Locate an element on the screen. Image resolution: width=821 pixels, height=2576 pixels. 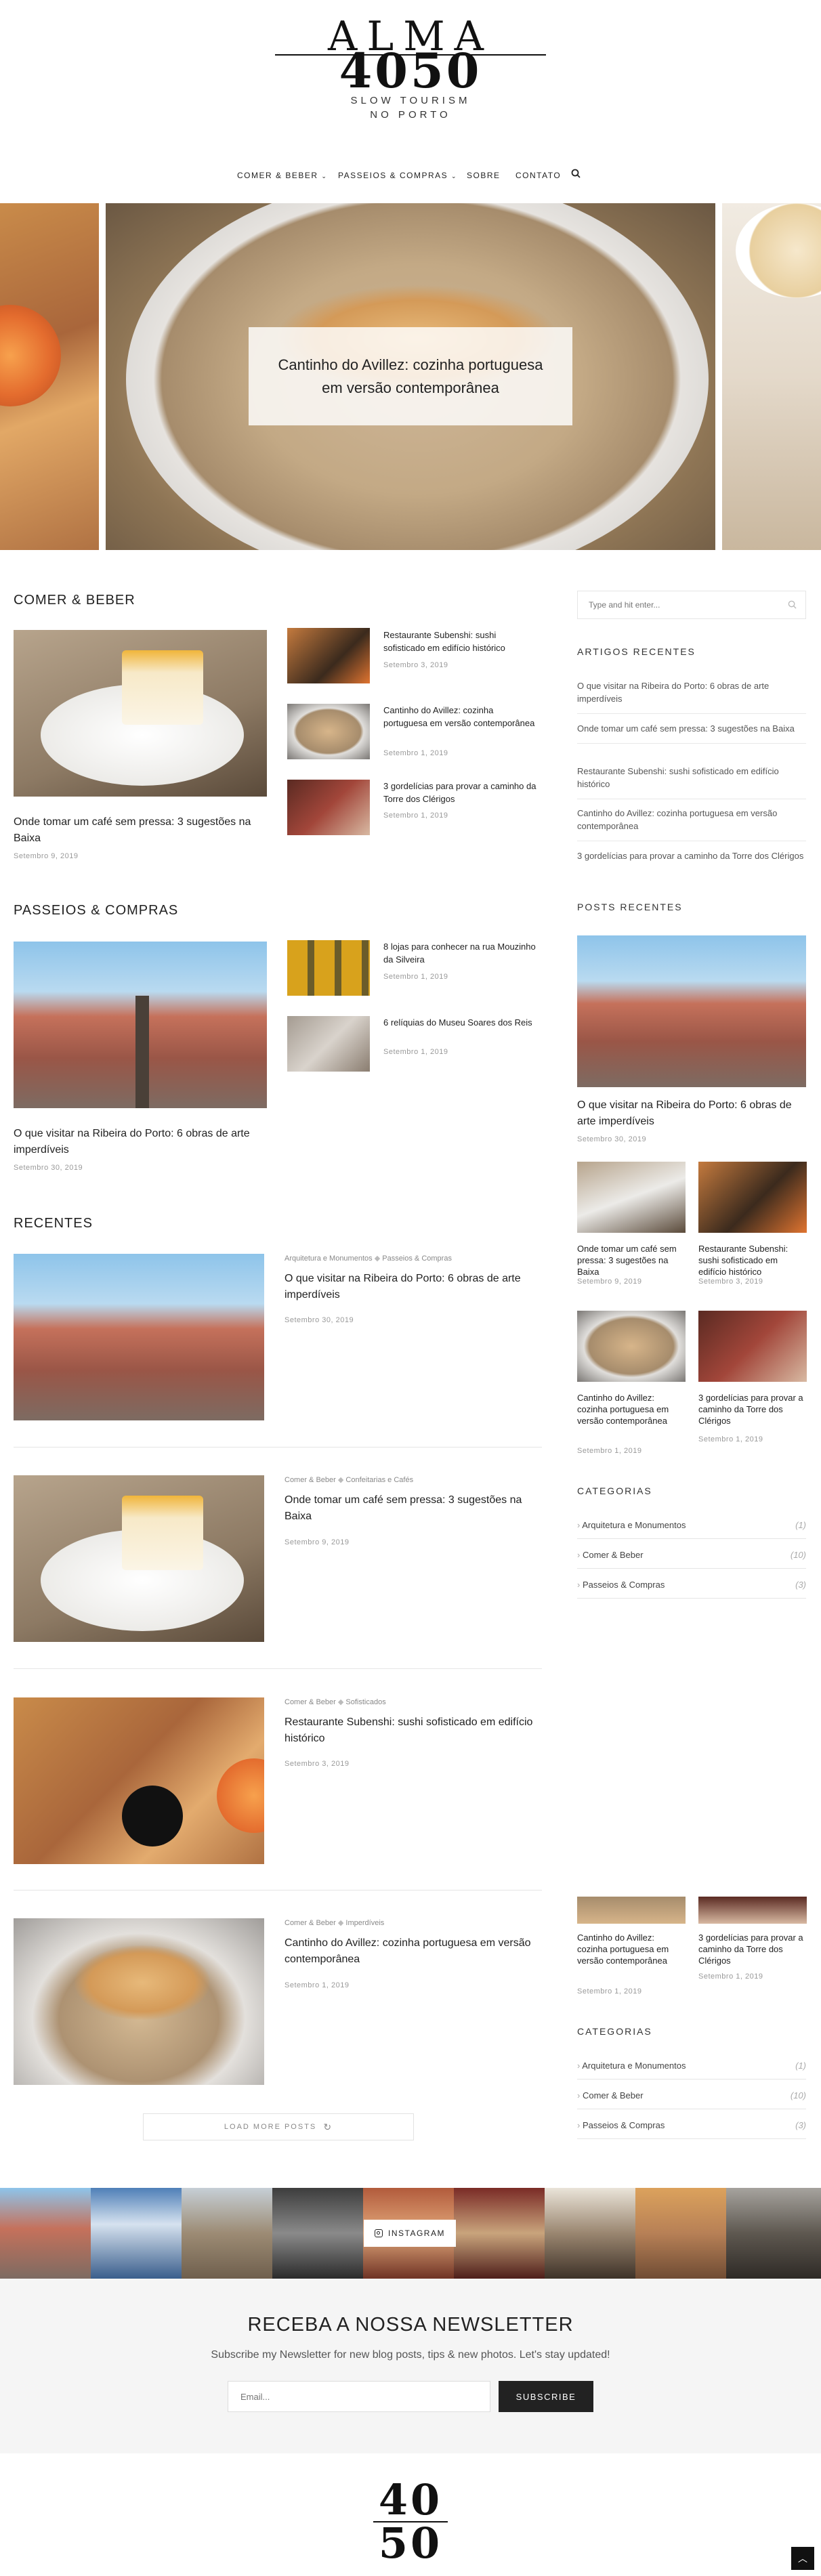
categorias-title: Categorias is located at coordinates (614, 1491).